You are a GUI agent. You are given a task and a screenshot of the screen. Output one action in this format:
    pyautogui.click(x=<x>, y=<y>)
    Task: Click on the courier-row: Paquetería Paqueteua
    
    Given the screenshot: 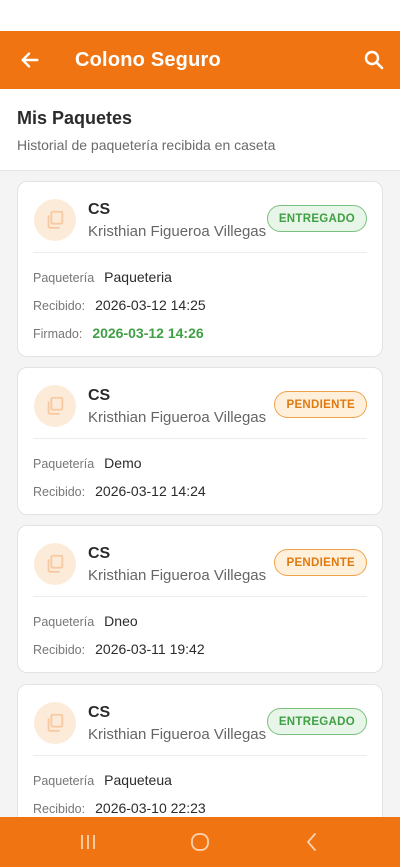 What is the action you would take?
    pyautogui.click(x=102, y=780)
    